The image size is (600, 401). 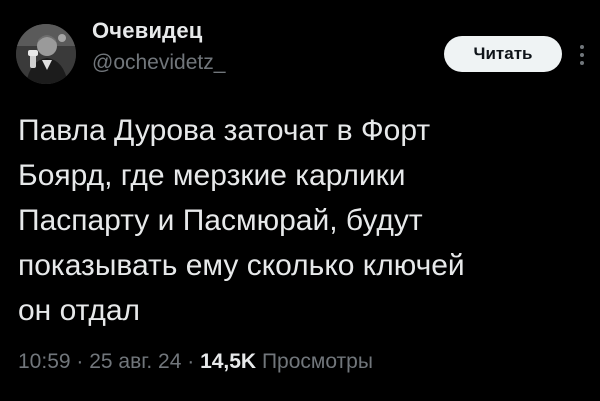 What do you see at coordinates (582, 55) in the screenshot?
I see `more-vertical-icon` at bounding box center [582, 55].